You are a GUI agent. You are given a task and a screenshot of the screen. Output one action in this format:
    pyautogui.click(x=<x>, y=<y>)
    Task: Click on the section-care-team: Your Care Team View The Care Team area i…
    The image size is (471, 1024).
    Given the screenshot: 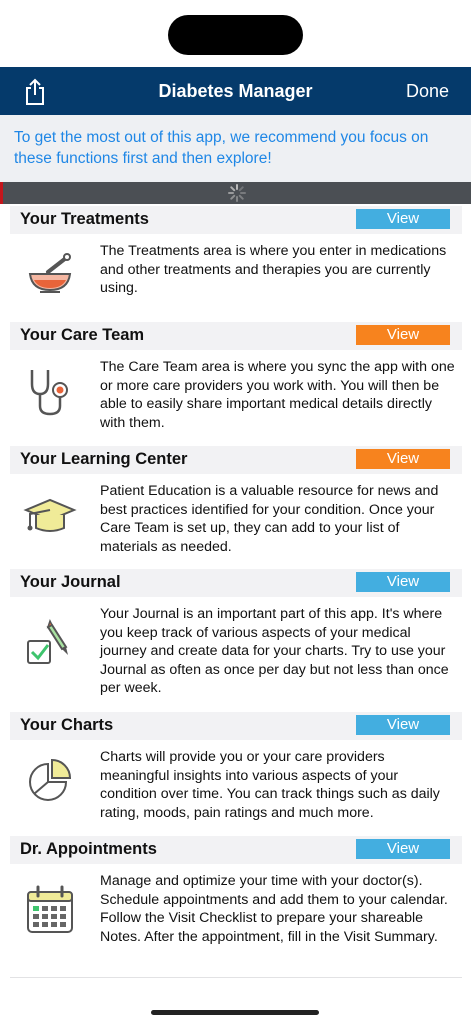 What is the action you would take?
    pyautogui.click(x=236, y=381)
    